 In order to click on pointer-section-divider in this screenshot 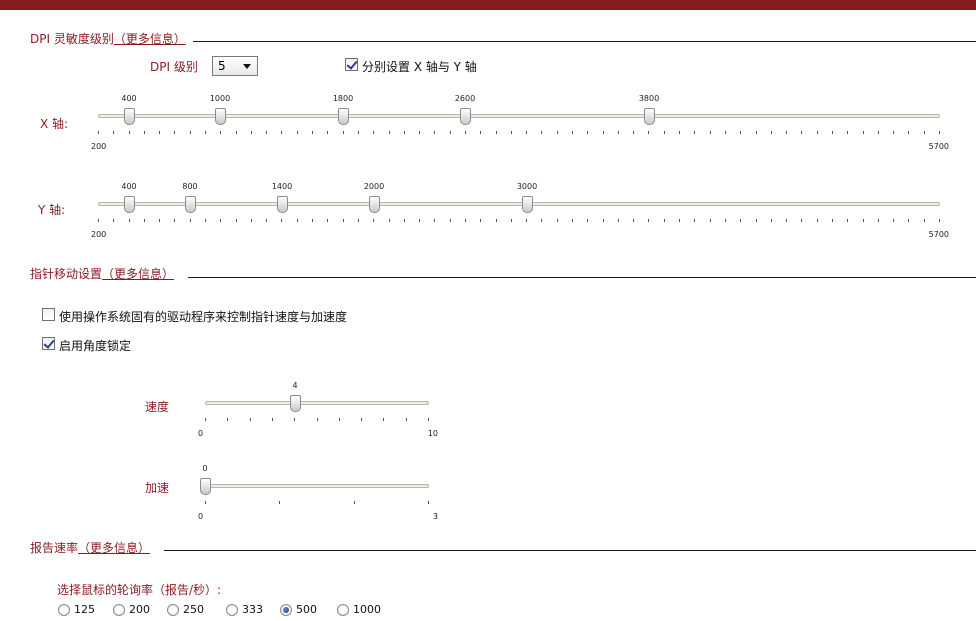, I will do `click(582, 277)`.